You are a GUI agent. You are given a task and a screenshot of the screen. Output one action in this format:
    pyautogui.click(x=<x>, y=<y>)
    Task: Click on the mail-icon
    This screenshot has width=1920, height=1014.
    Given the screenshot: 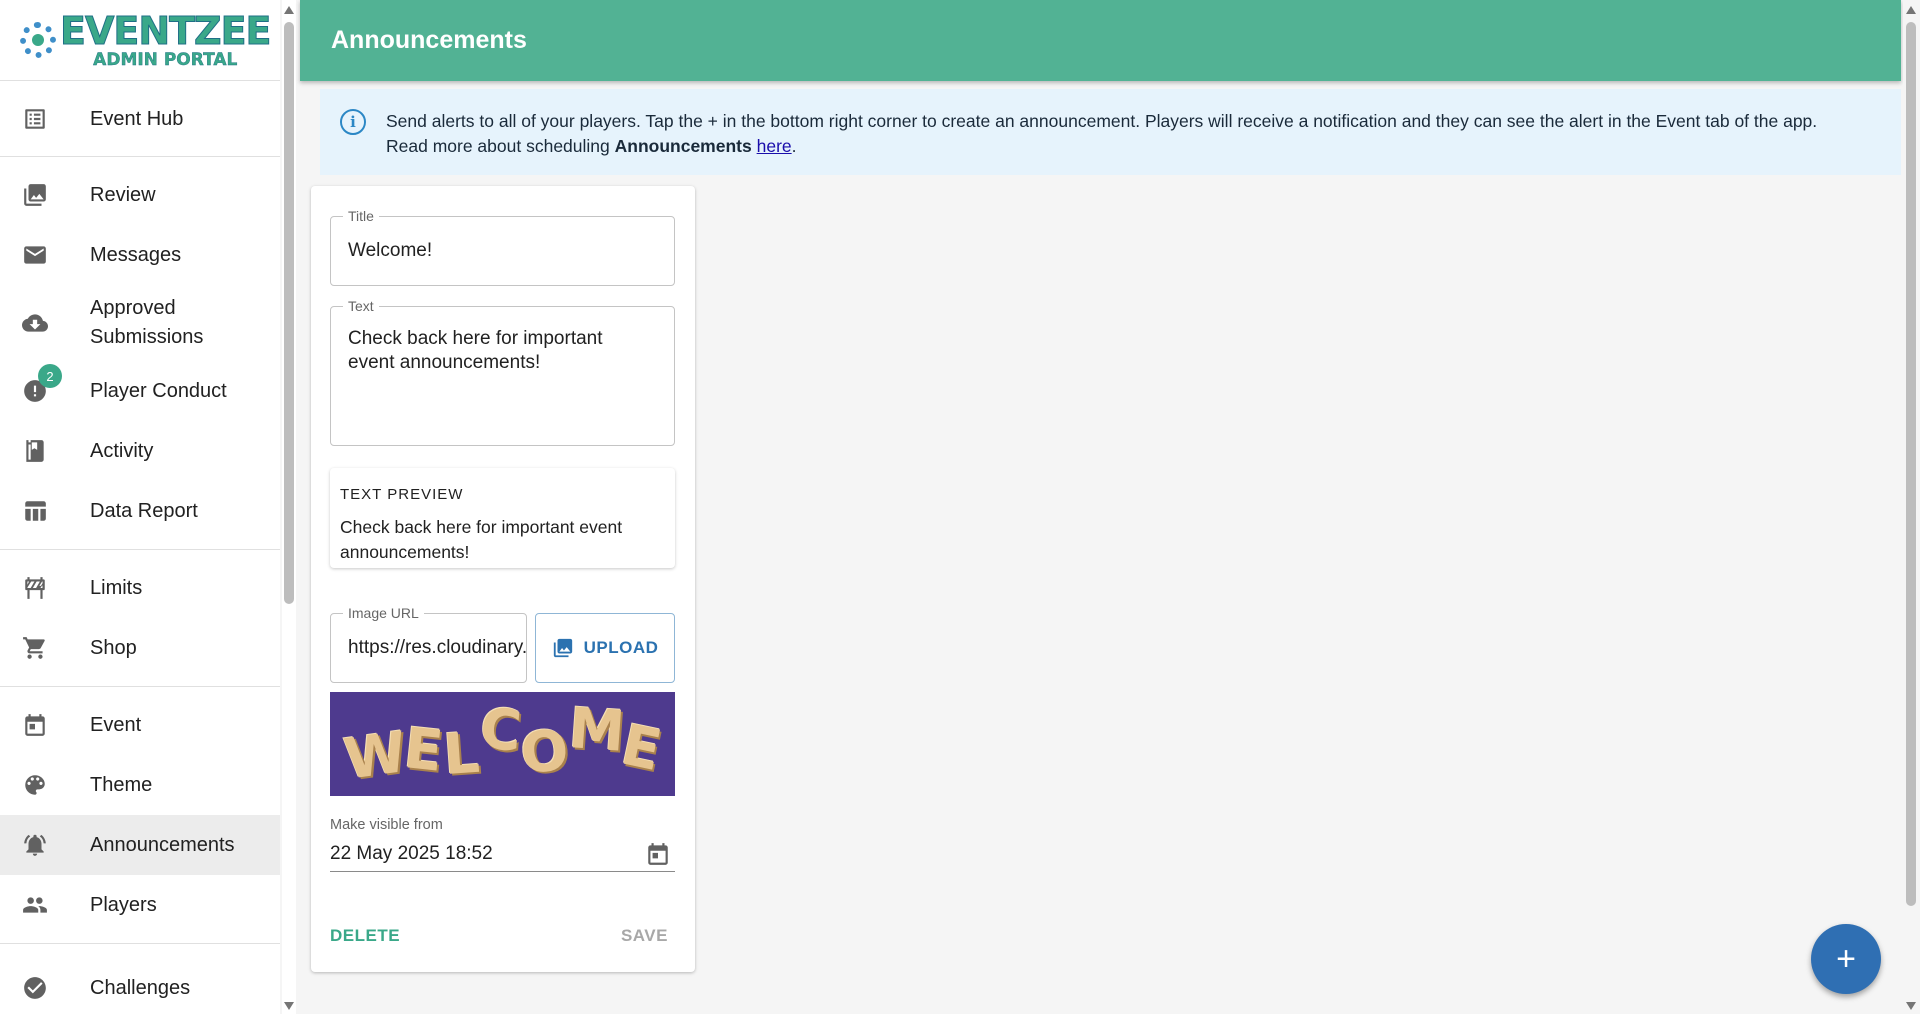 What is the action you would take?
    pyautogui.click(x=35, y=255)
    